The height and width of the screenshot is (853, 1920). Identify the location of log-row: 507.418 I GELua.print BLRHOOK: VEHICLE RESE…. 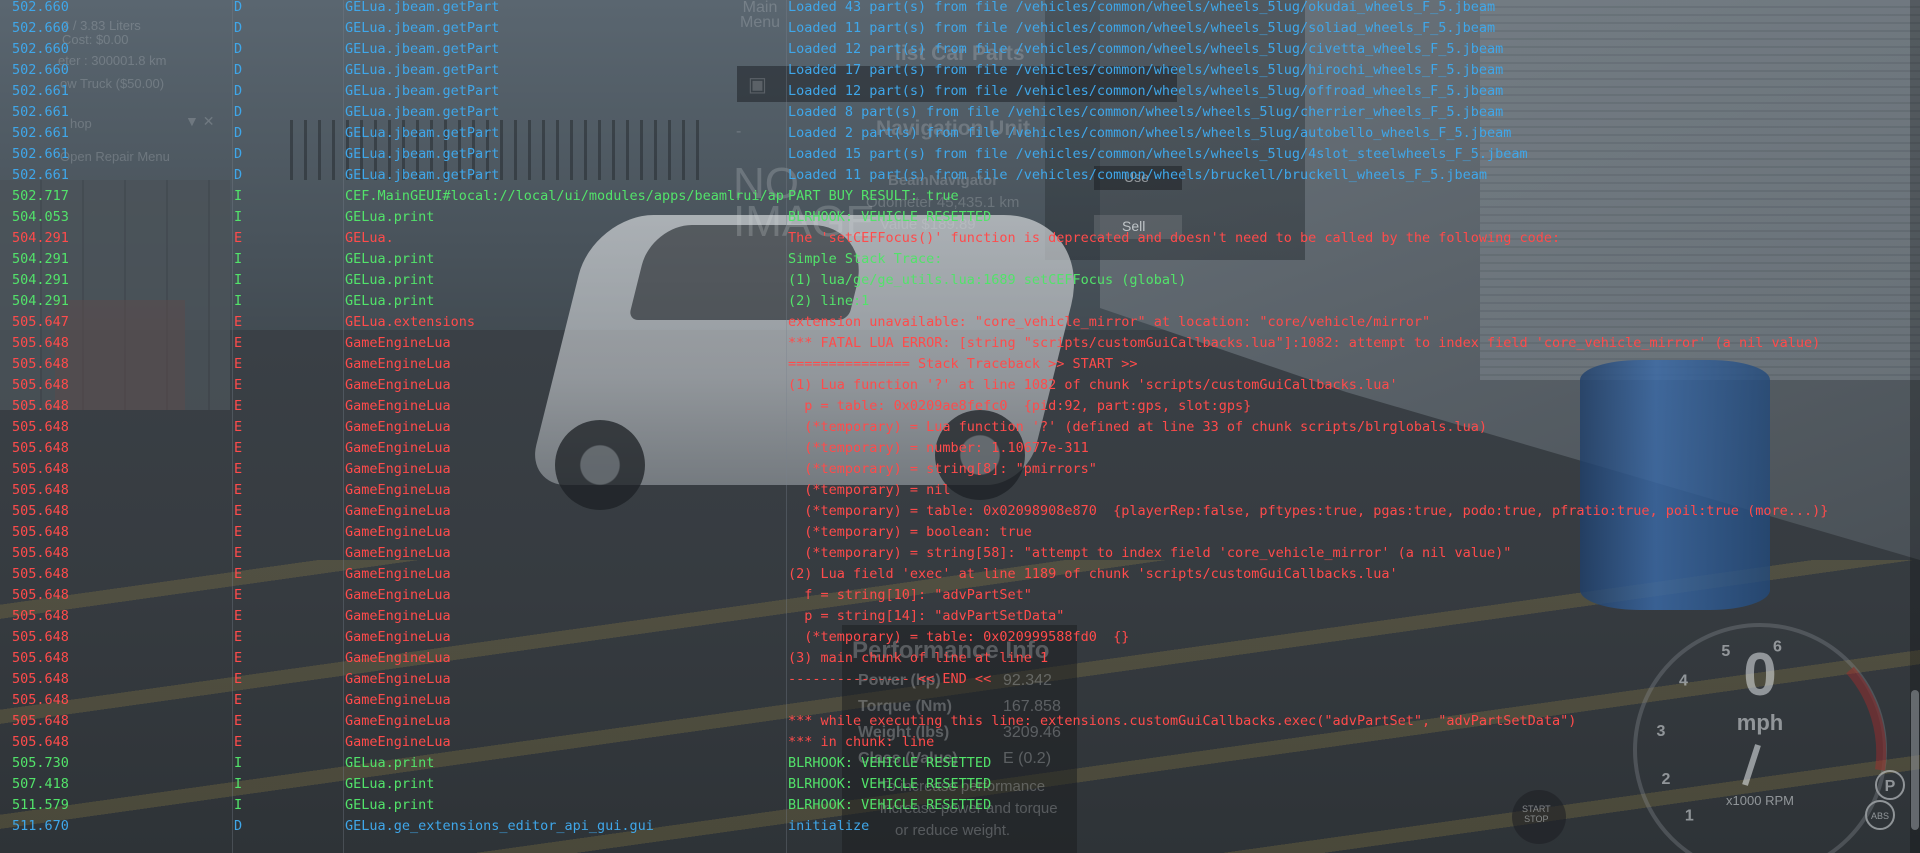
(960, 784).